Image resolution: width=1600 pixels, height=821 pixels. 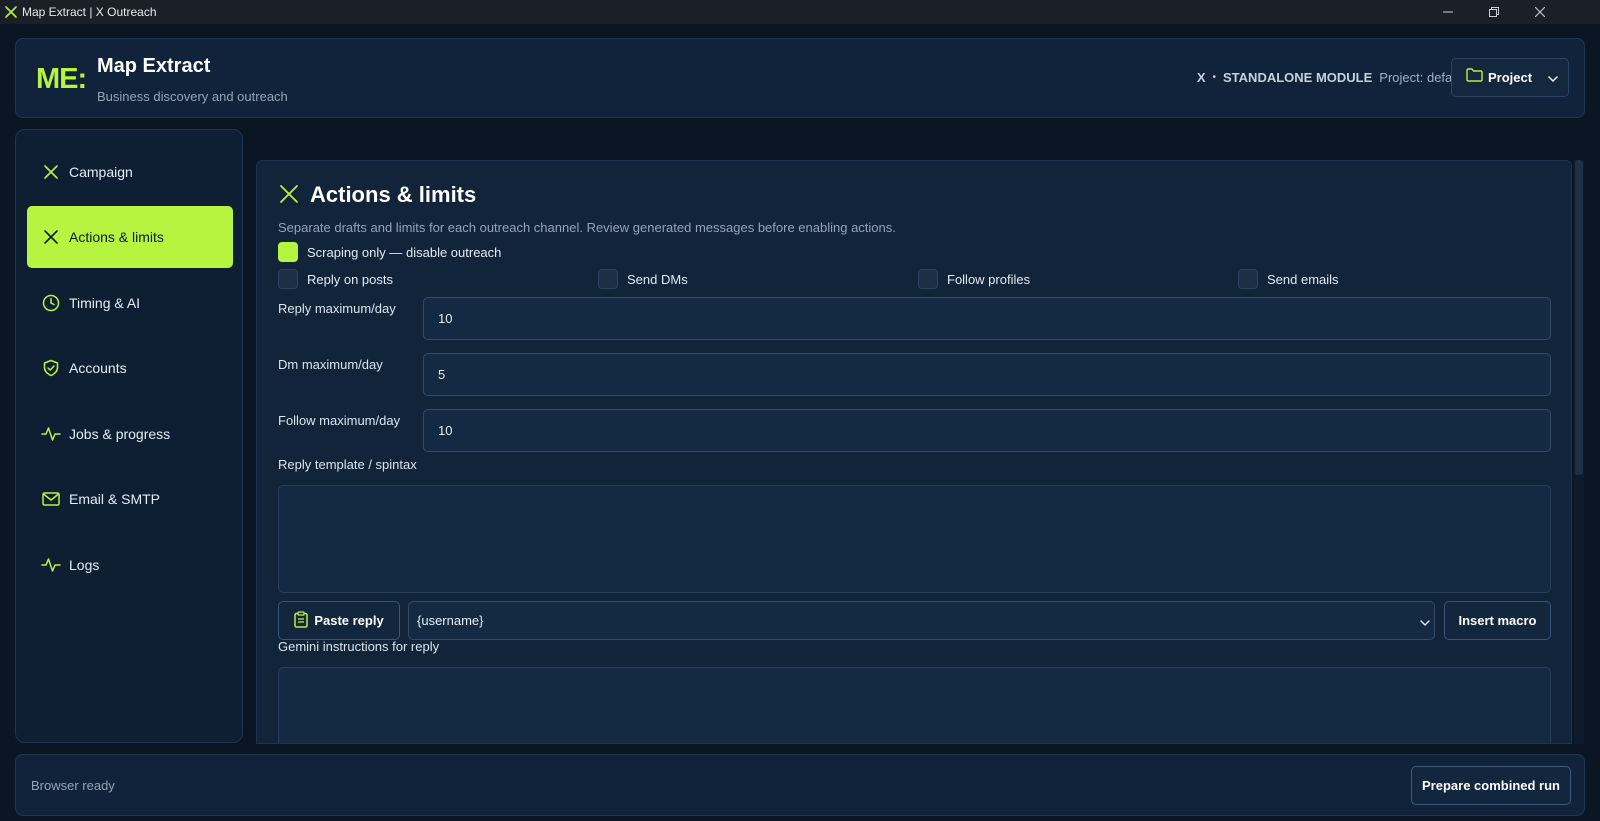 What do you see at coordinates (987, 374) in the screenshot?
I see `dm-max-input` at bounding box center [987, 374].